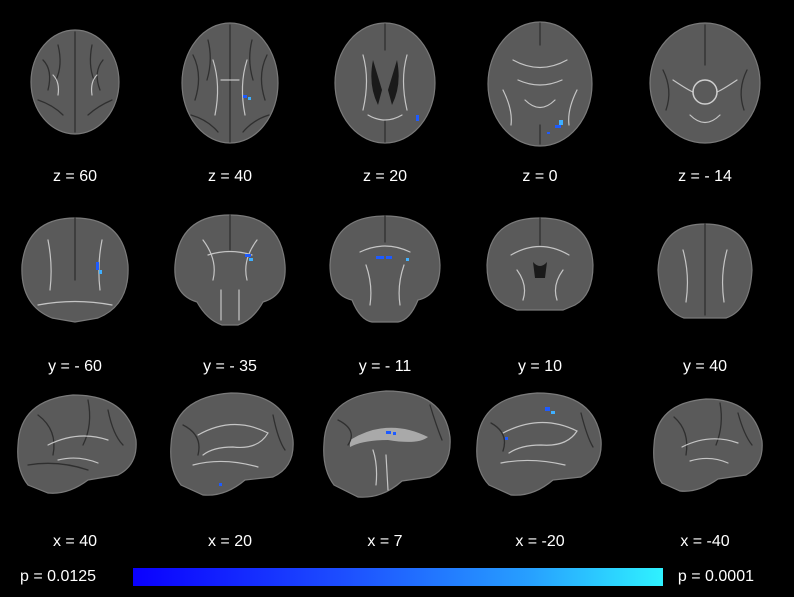 This screenshot has width=794, height=597. I want to click on slice-panel-axial-z60: z = 60, so click(75, 102).